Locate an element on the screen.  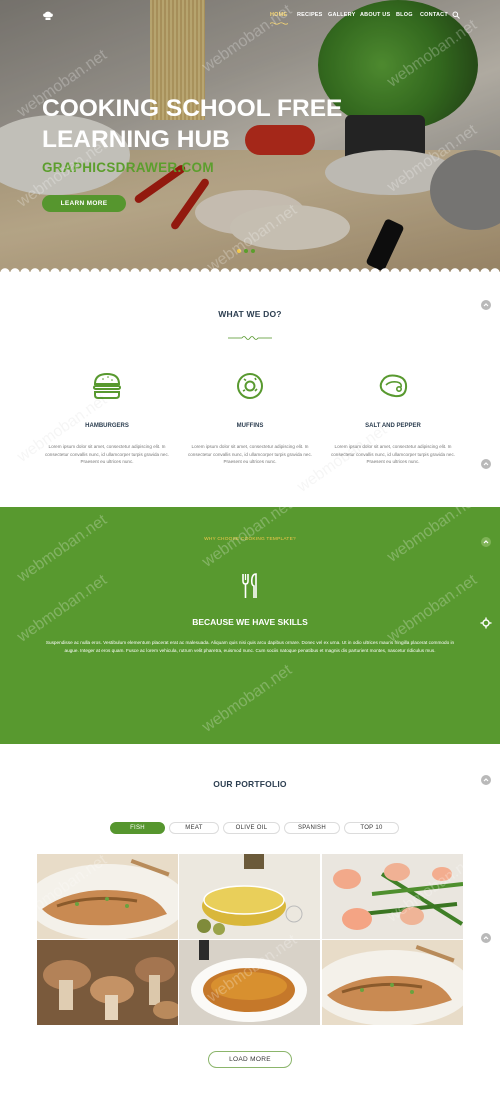
nav-item-contact: CONTACT is located at coordinates (434, 15).